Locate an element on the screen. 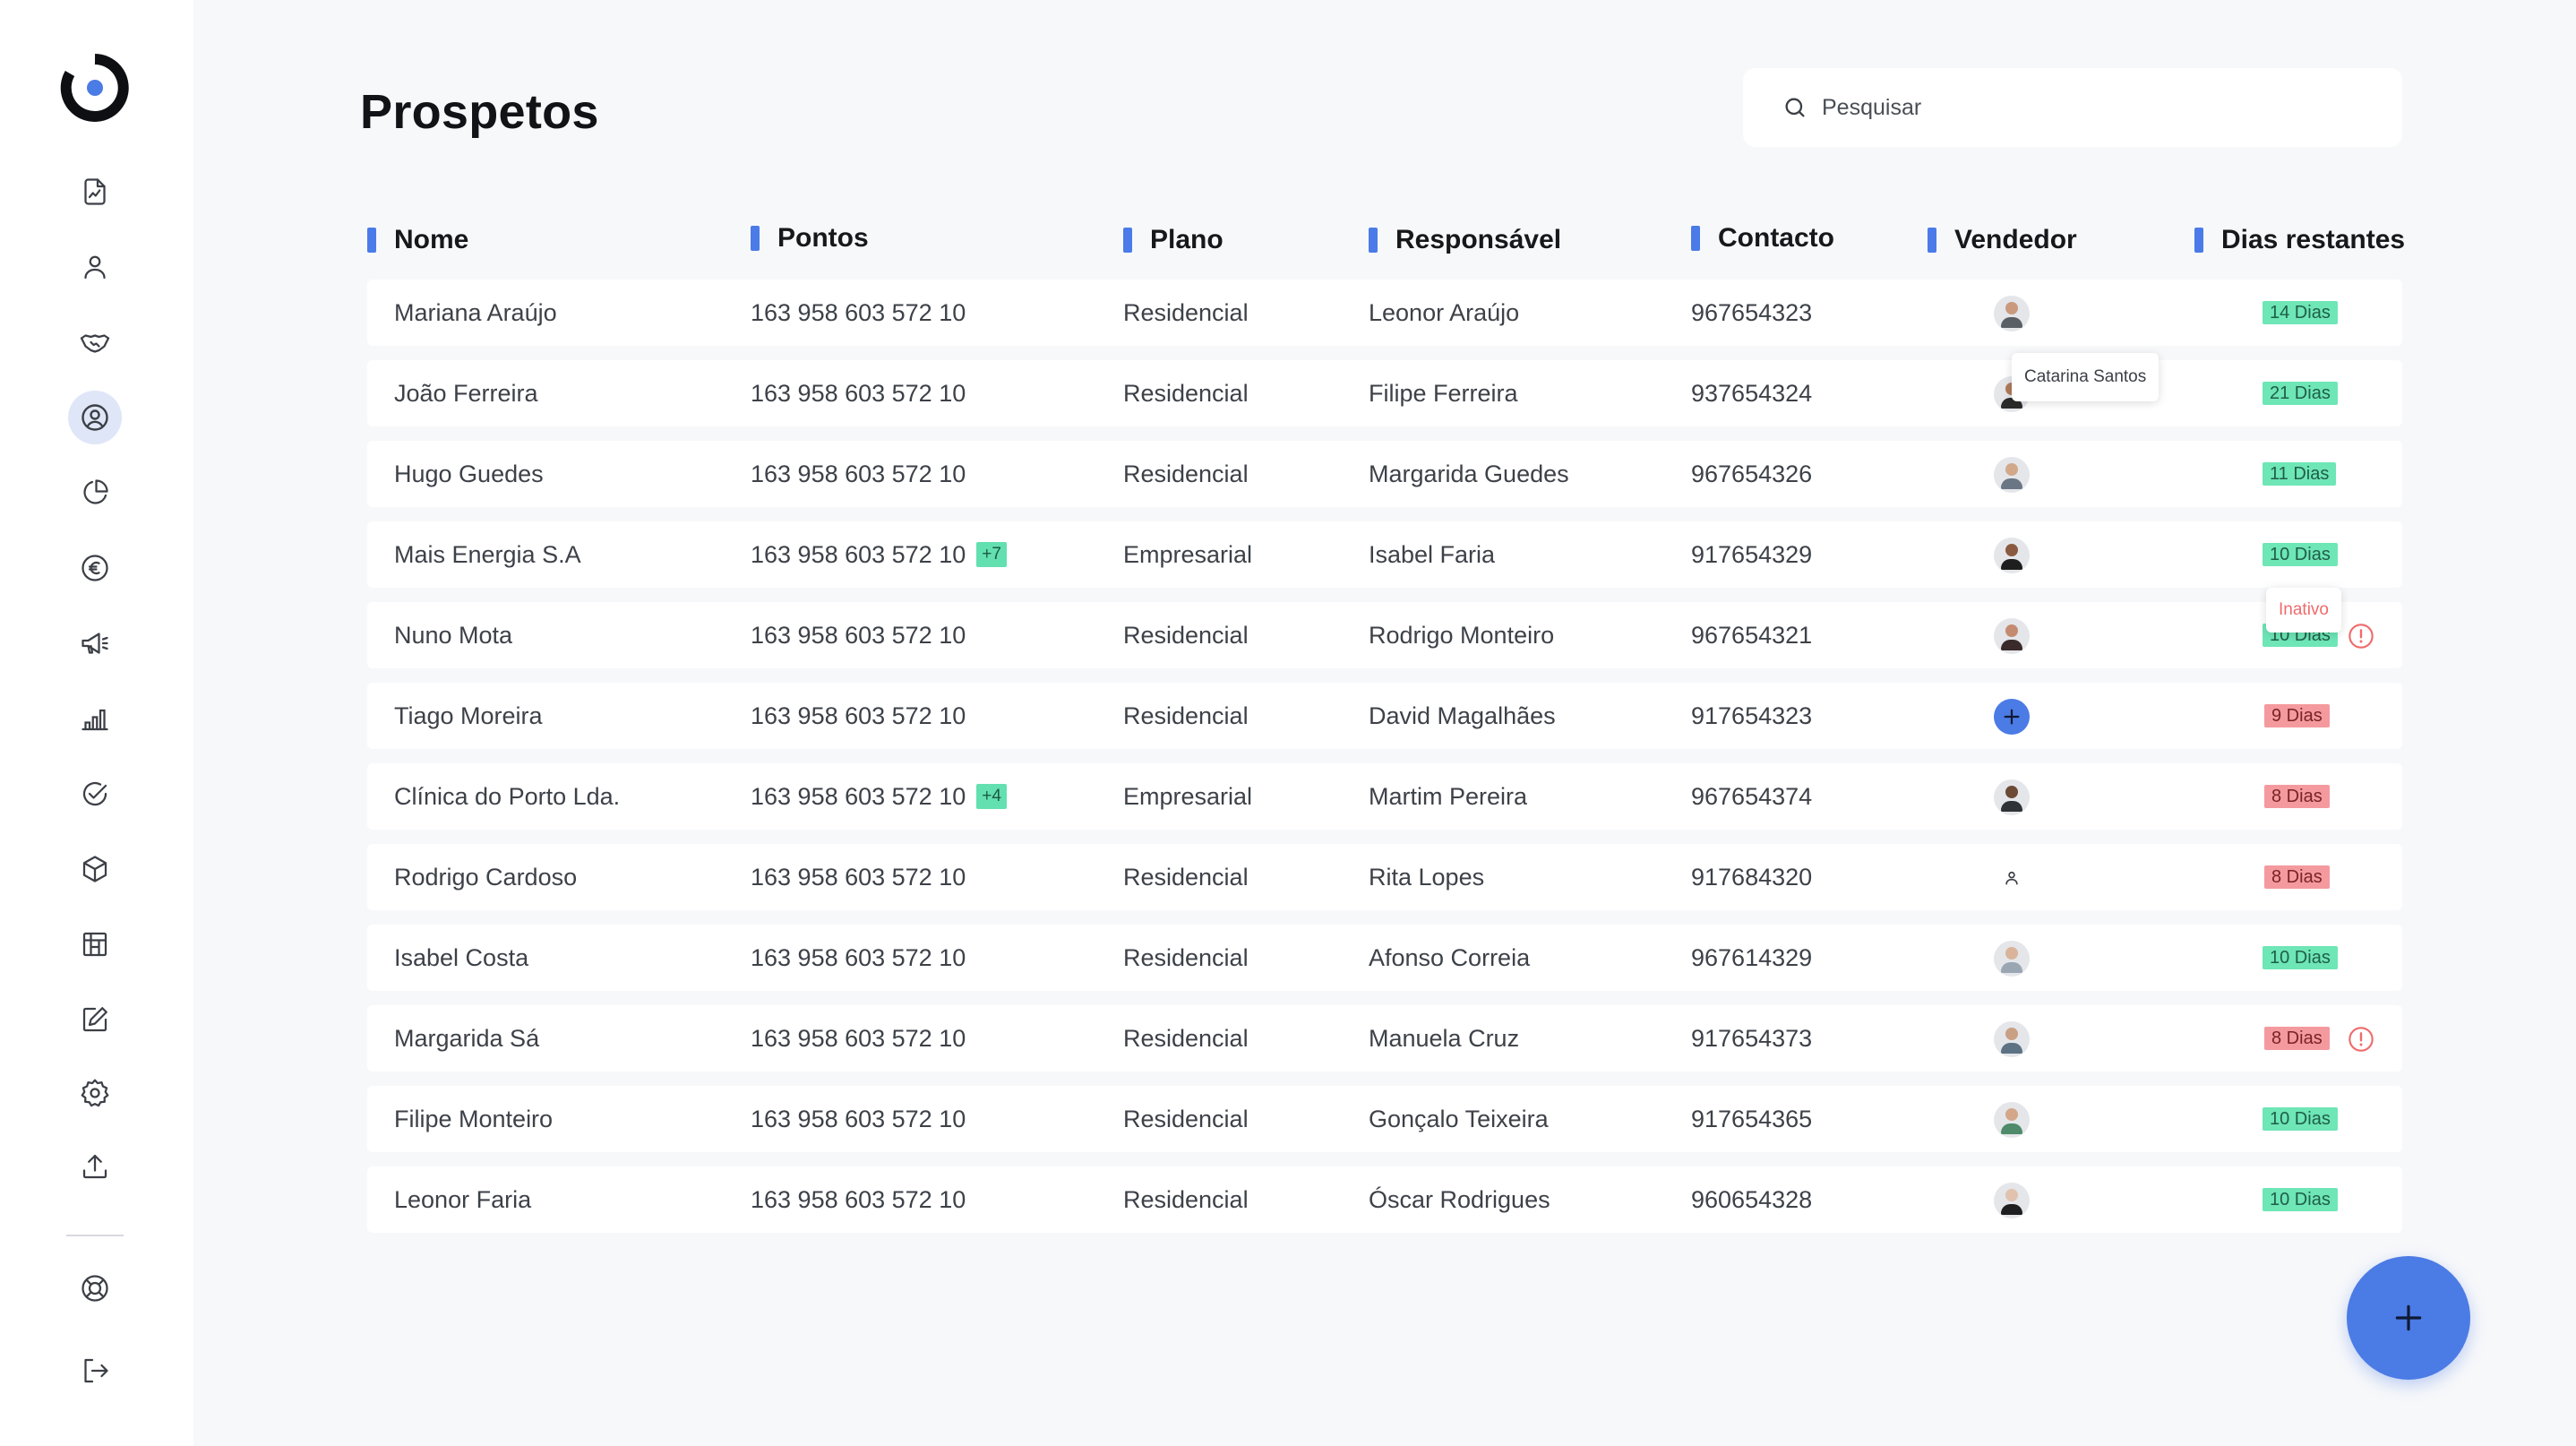  nav-finance is located at coordinates (95, 568).